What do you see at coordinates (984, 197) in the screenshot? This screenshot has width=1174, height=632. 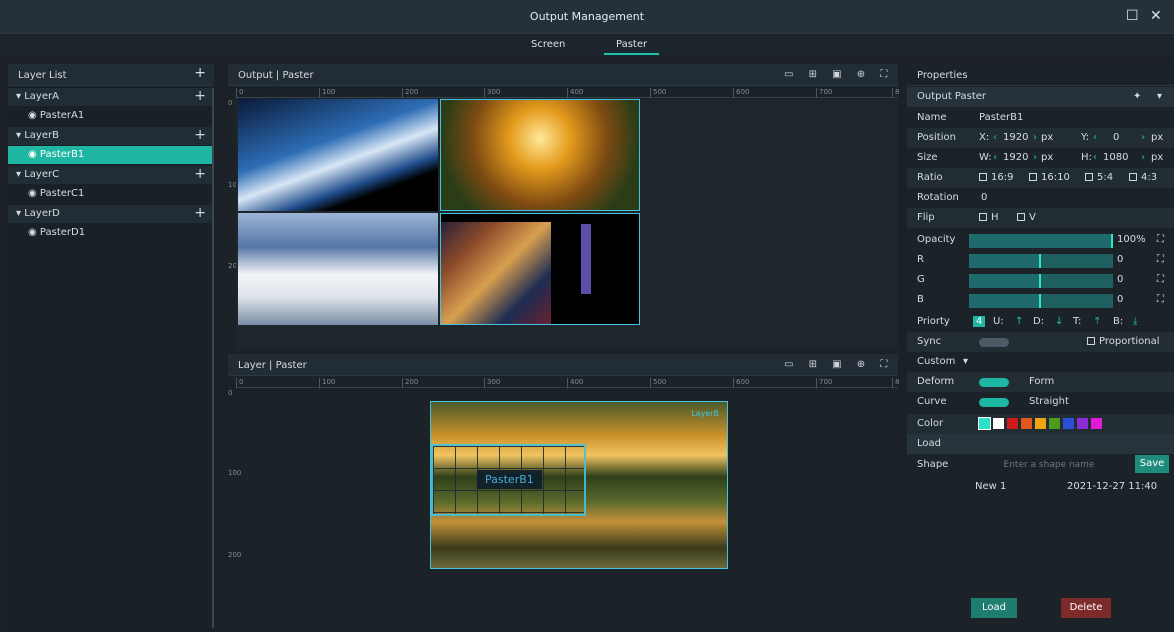 I see `rotation-value: 0` at bounding box center [984, 197].